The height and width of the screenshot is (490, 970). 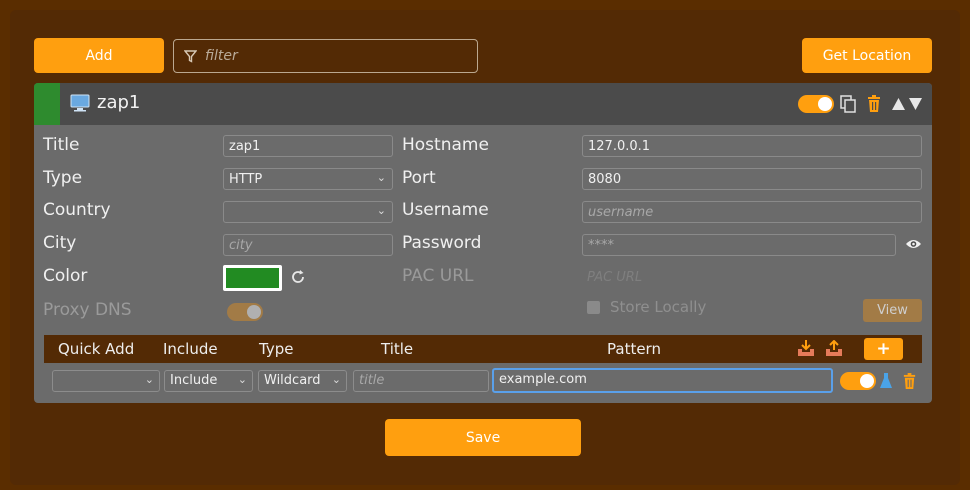 What do you see at coordinates (65, 276) in the screenshot?
I see `color-label: Color` at bounding box center [65, 276].